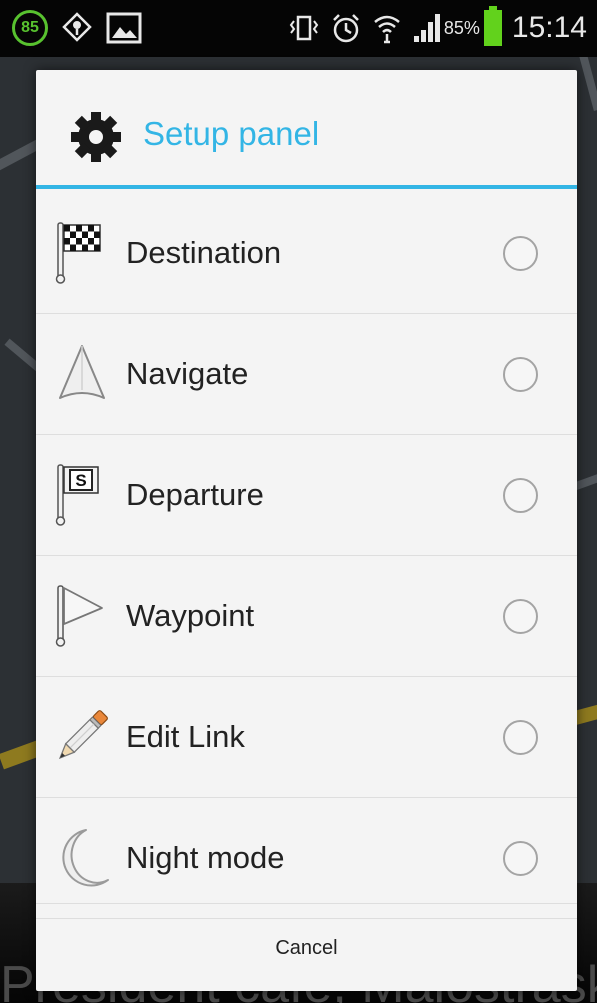 Image resolution: width=597 pixels, height=1003 pixels. What do you see at coordinates (185, 736) in the screenshot?
I see `option-label: Edit Link` at bounding box center [185, 736].